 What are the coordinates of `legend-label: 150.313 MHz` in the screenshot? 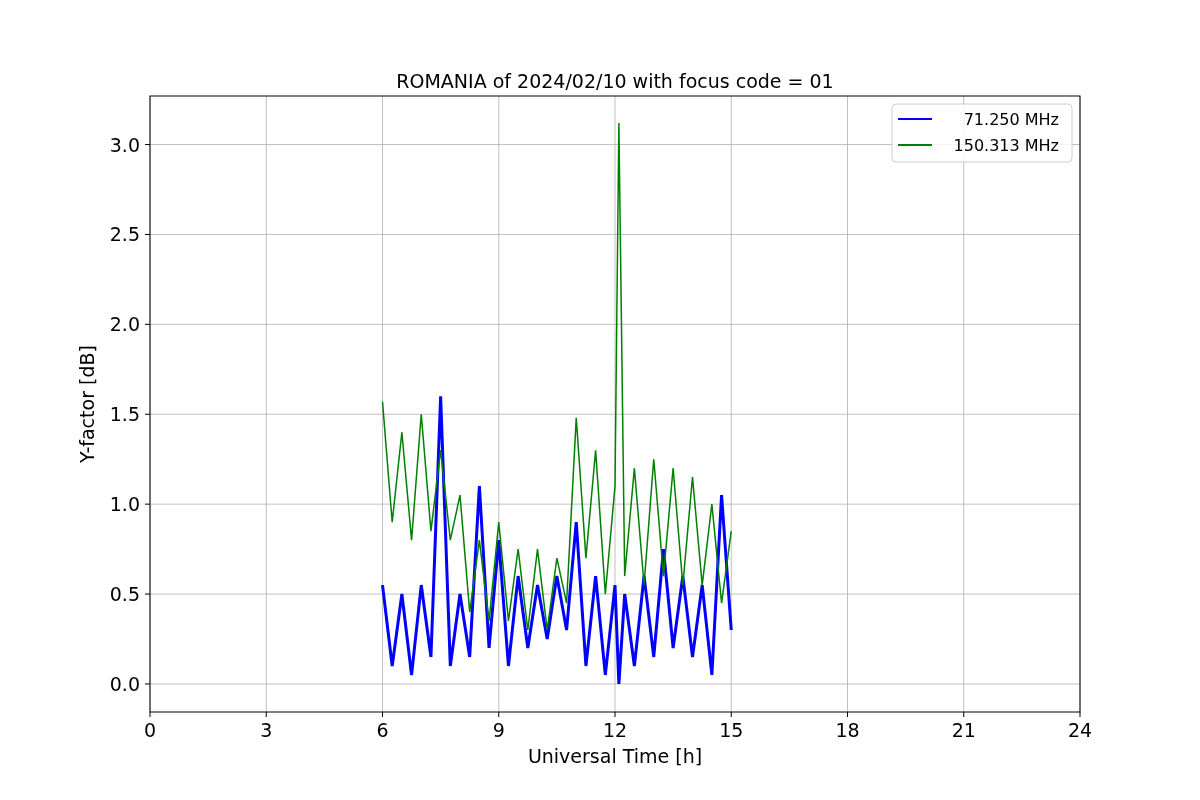 It's located at (1006, 145).